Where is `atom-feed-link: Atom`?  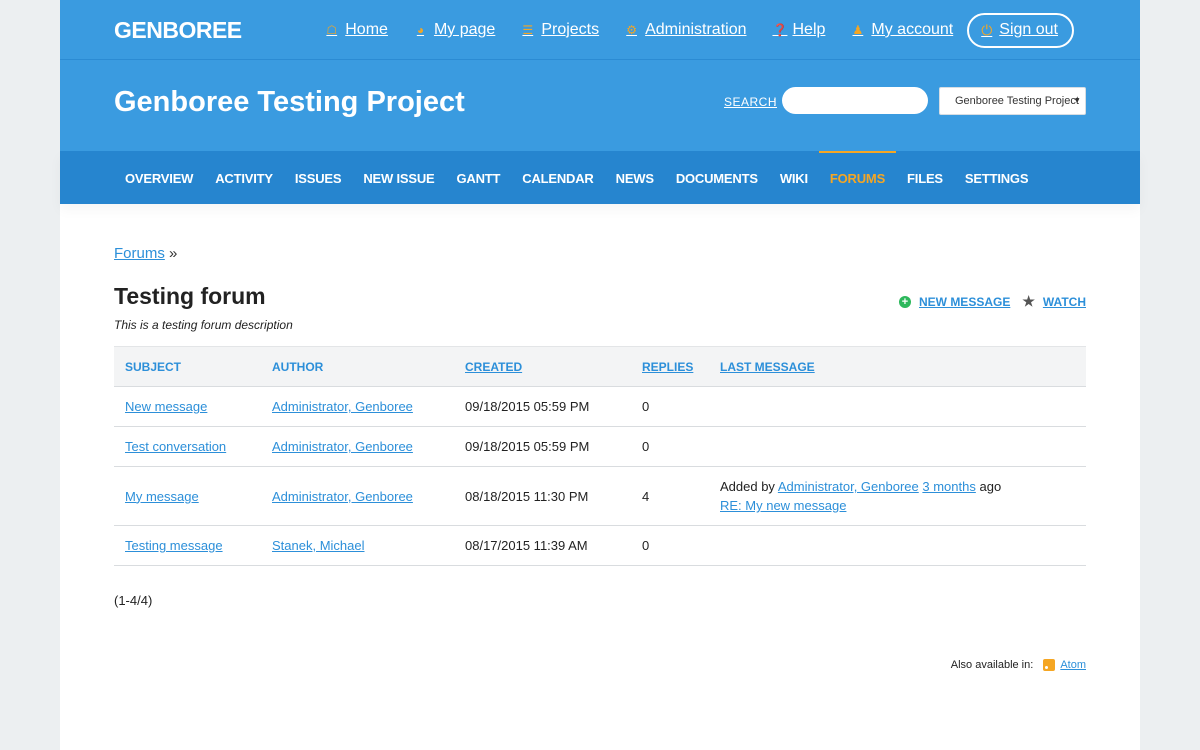 atom-feed-link: Atom is located at coordinates (1073, 665).